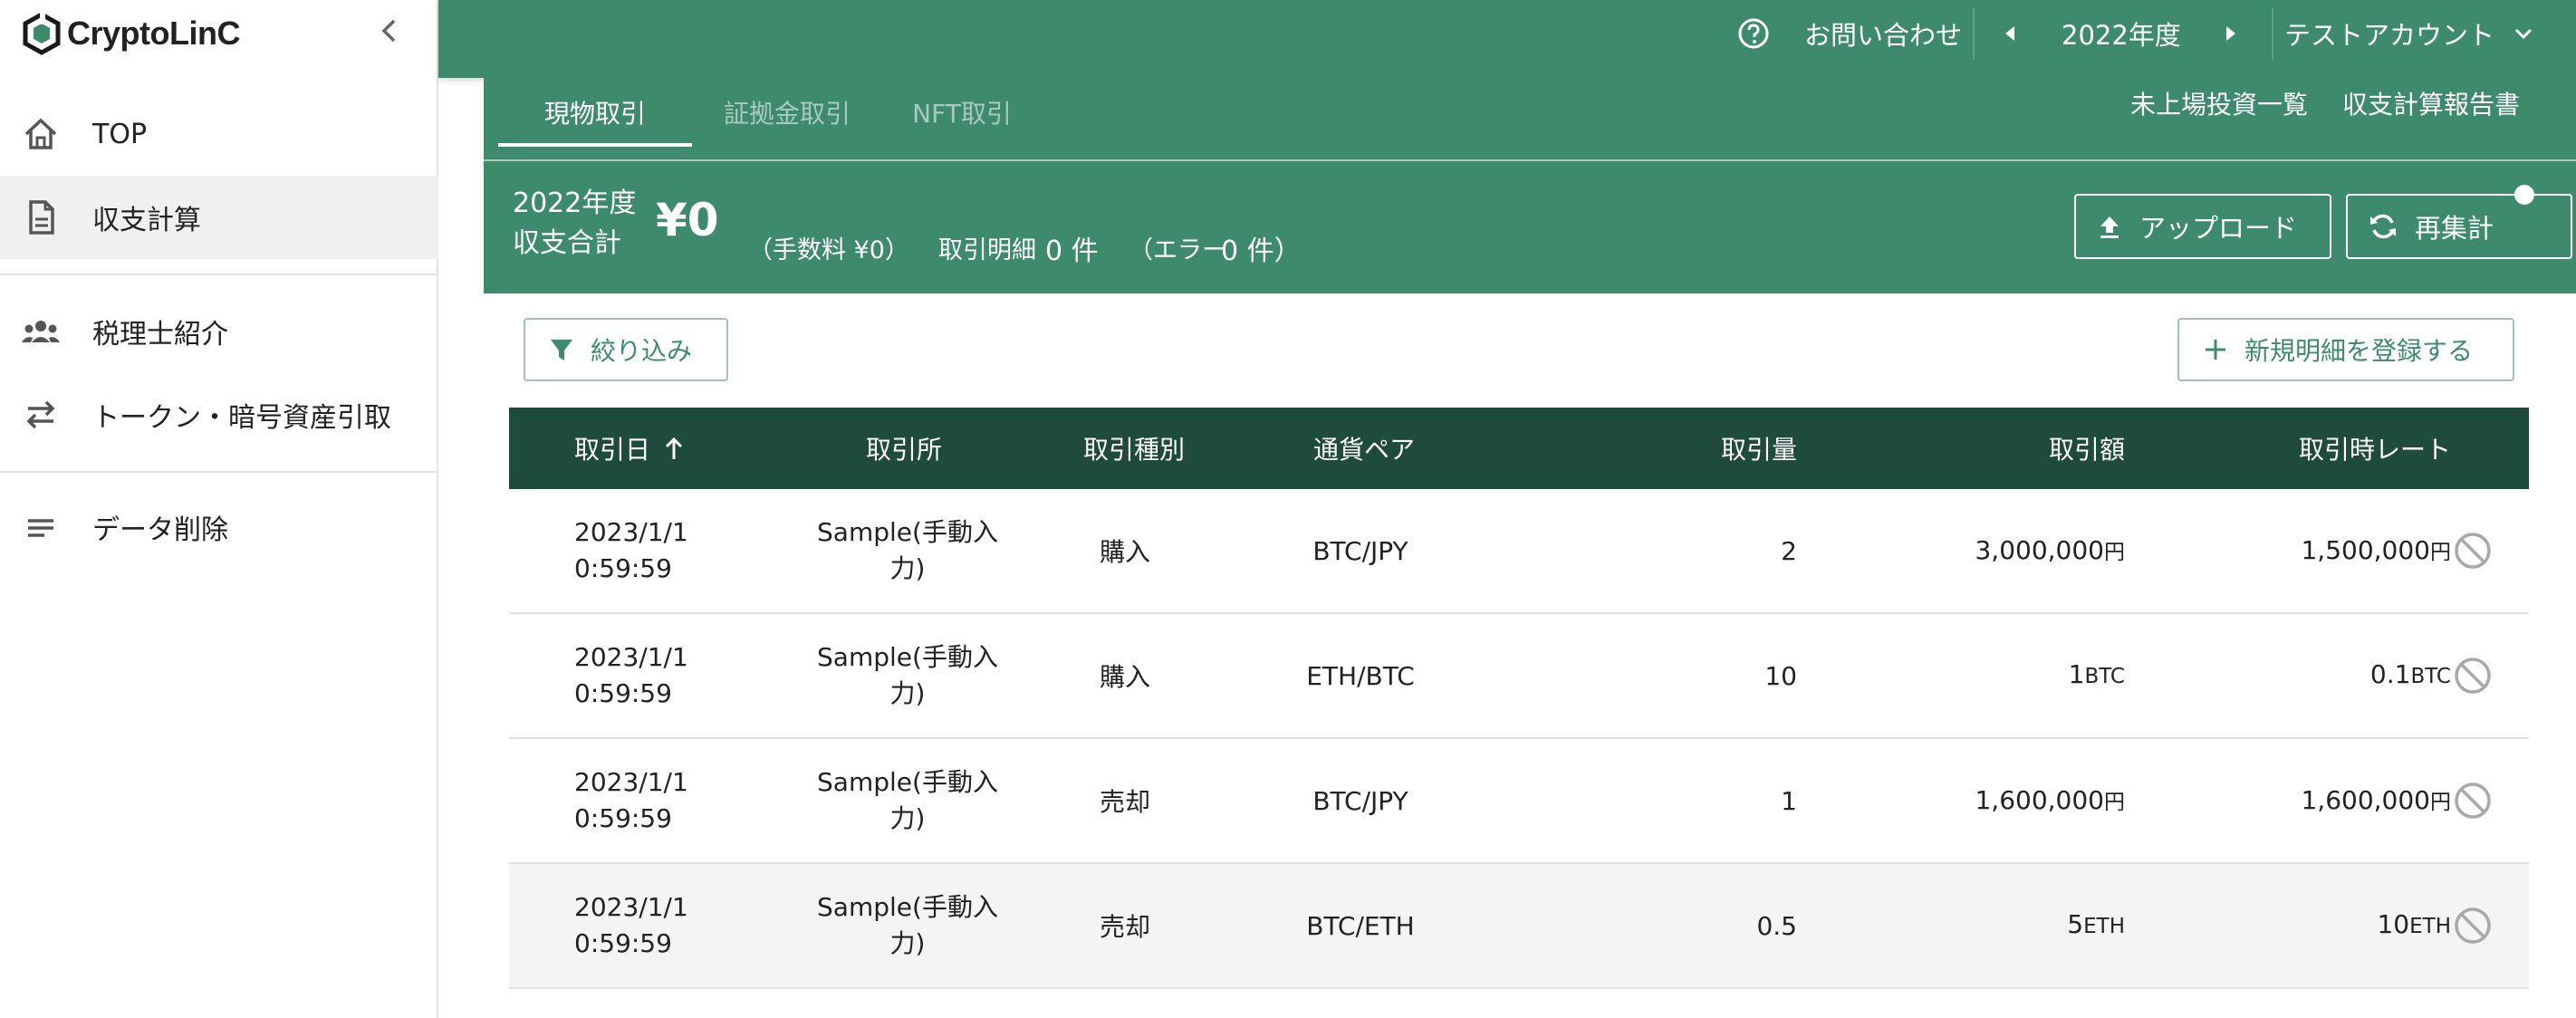  I want to click on collapse-sidebar-button, so click(389, 30).